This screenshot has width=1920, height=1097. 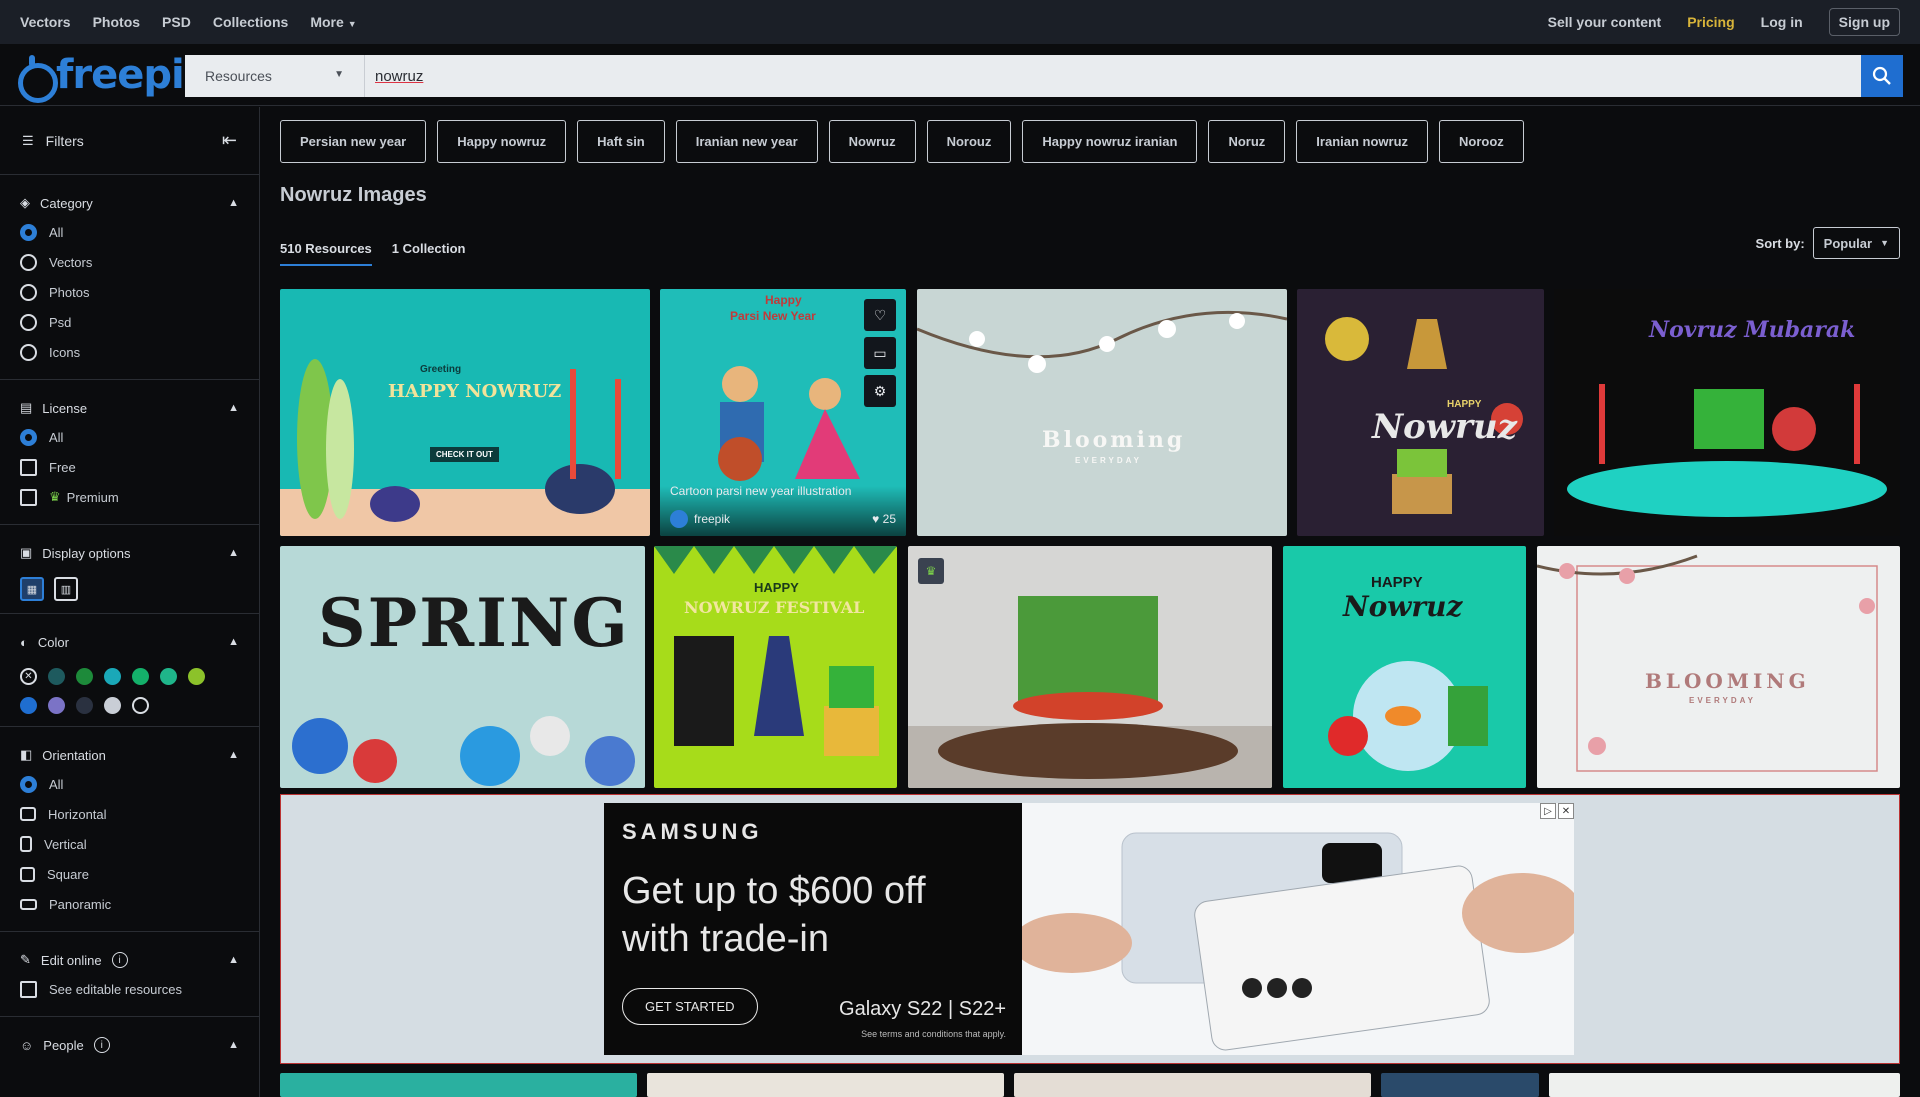 What do you see at coordinates (1362, 141) in the screenshot?
I see `tag-chip: Iranian nowruz` at bounding box center [1362, 141].